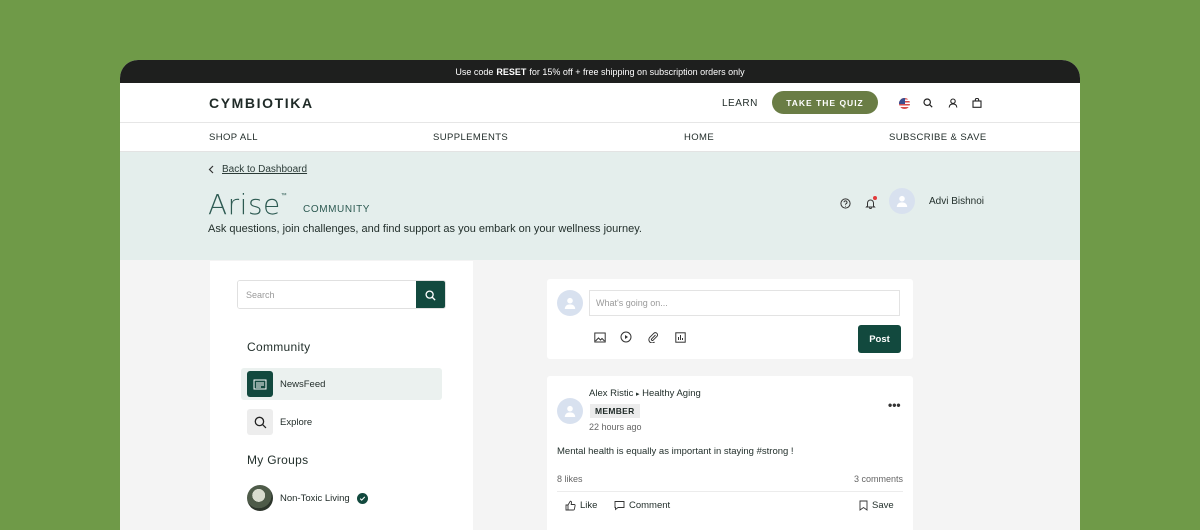 The image size is (1200, 530). I want to click on like-button: Like, so click(581, 505).